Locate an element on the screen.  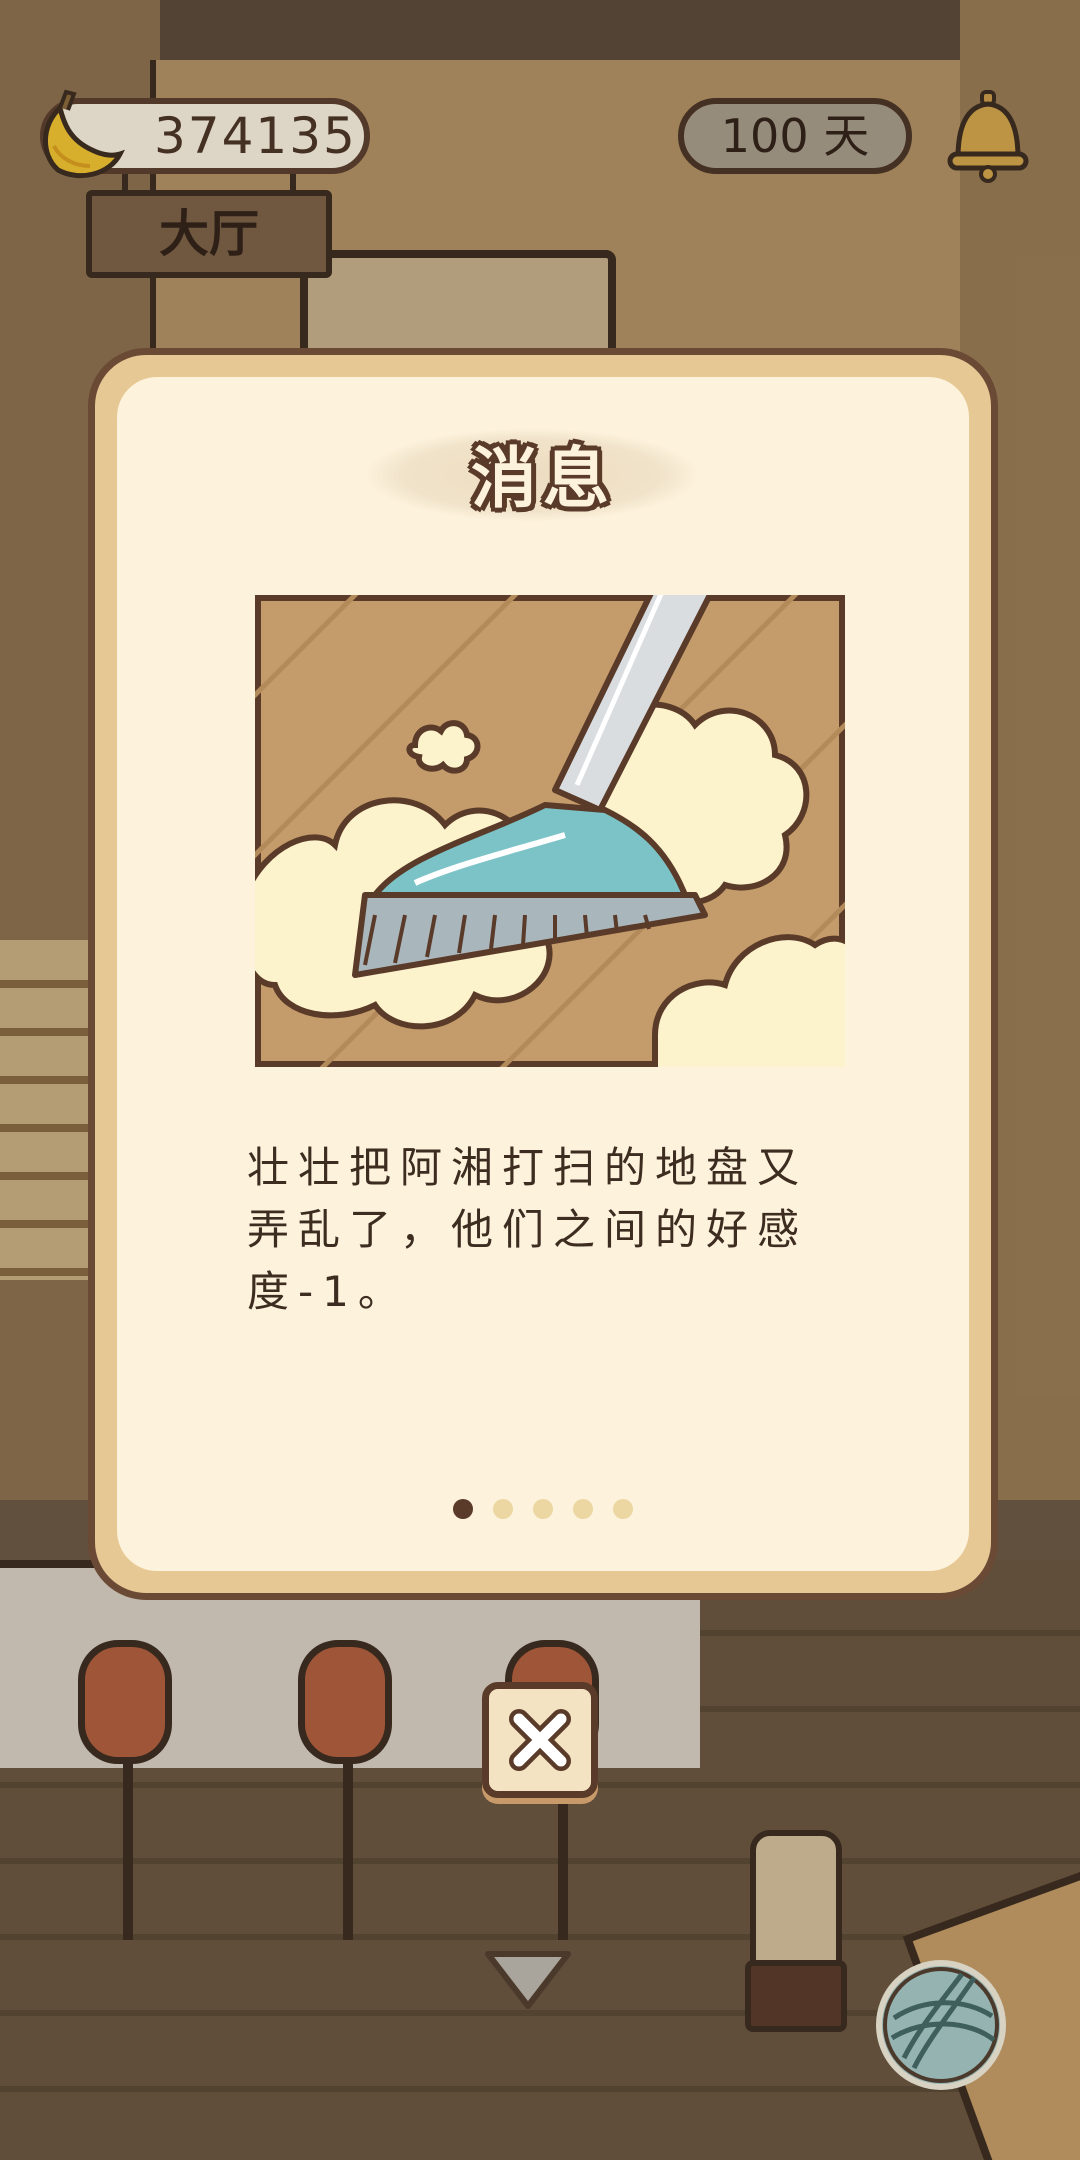
close-icon is located at coordinates (540, 1740).